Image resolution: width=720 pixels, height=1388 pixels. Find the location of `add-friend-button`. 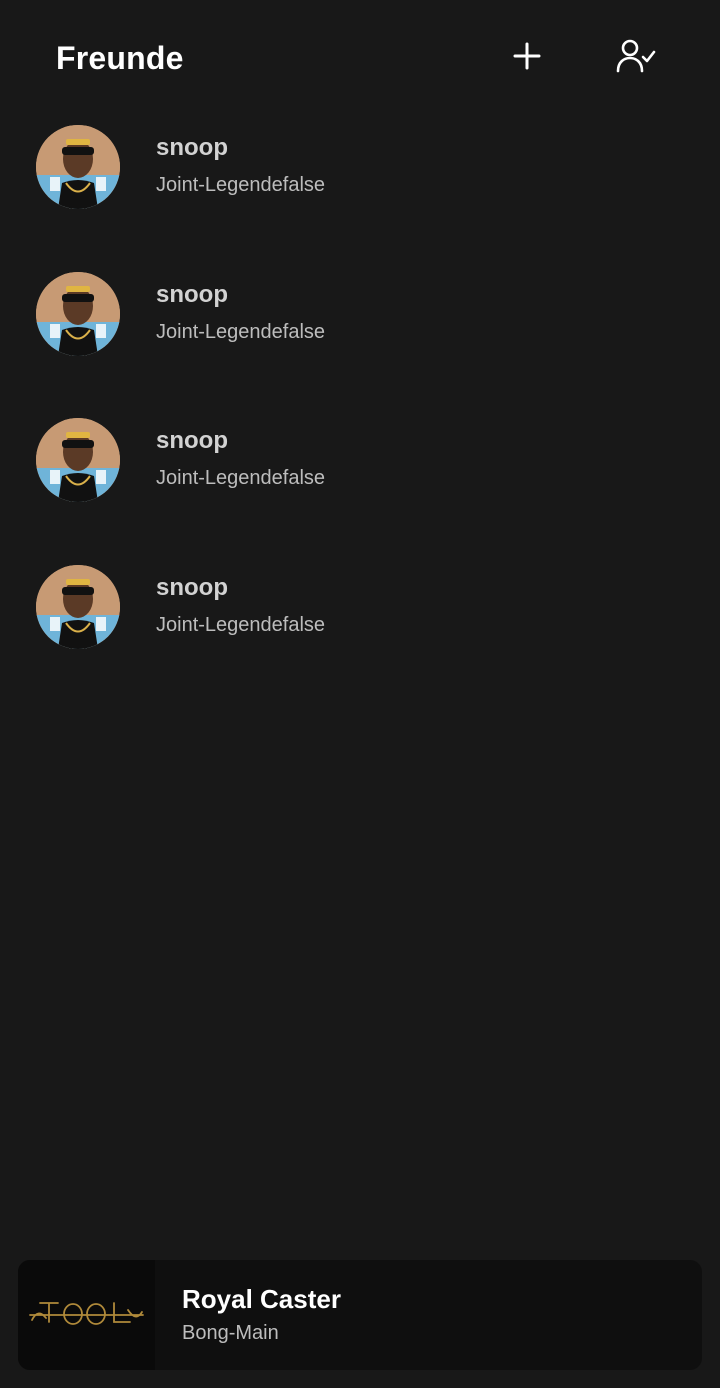

add-friend-button is located at coordinates (527, 56).